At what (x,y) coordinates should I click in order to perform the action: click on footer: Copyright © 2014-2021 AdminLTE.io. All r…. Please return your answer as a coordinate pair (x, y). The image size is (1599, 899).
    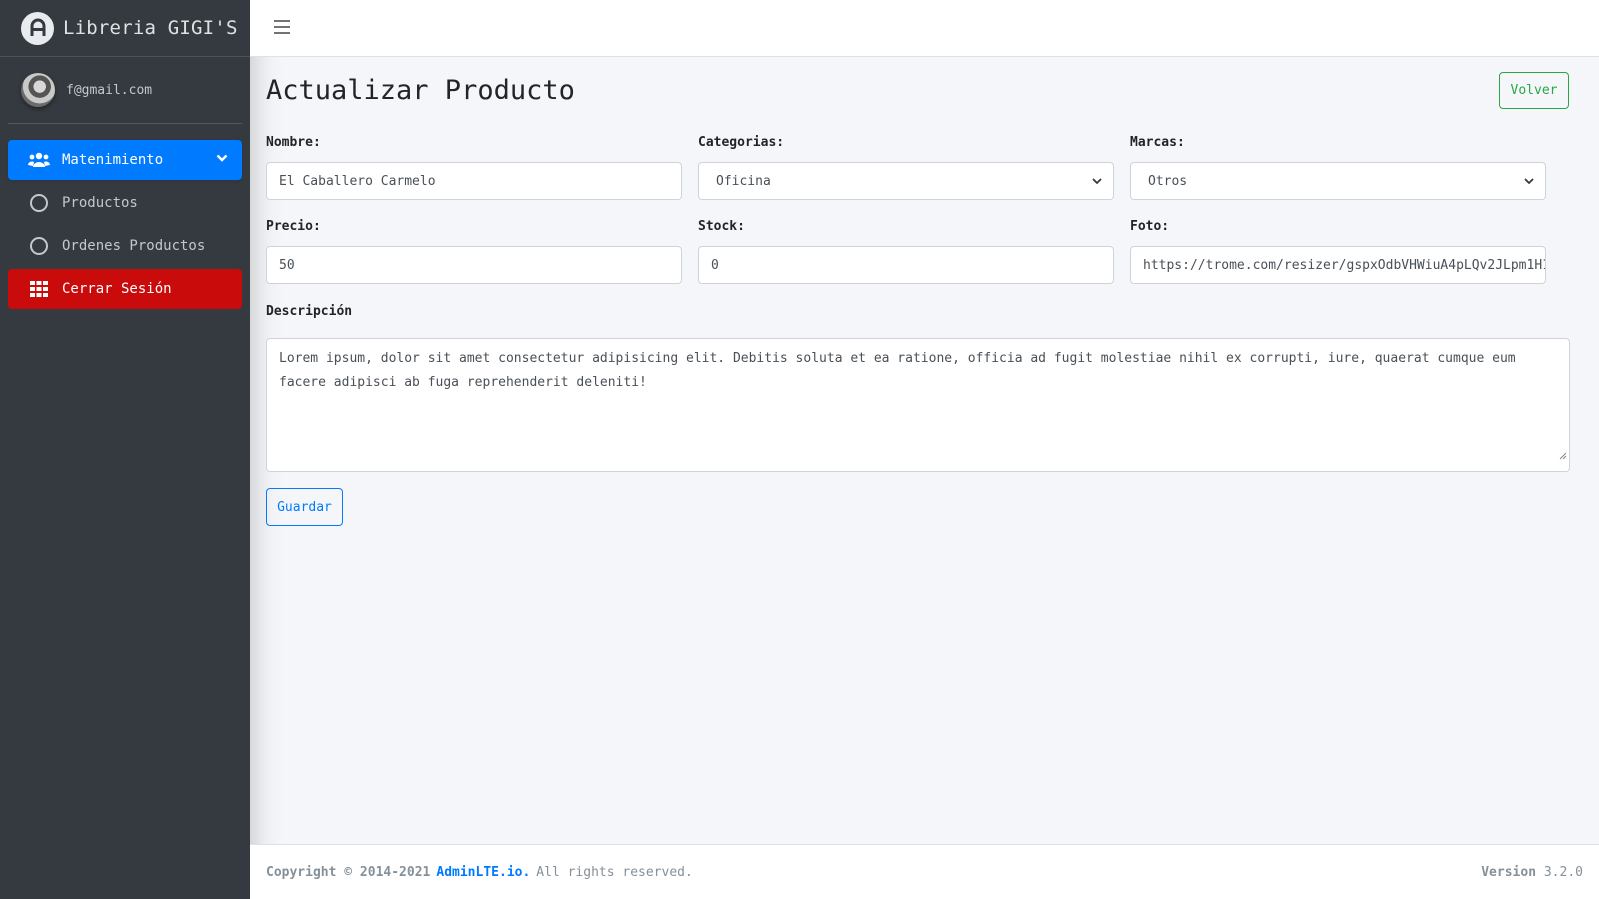
    Looking at the image, I should click on (924, 871).